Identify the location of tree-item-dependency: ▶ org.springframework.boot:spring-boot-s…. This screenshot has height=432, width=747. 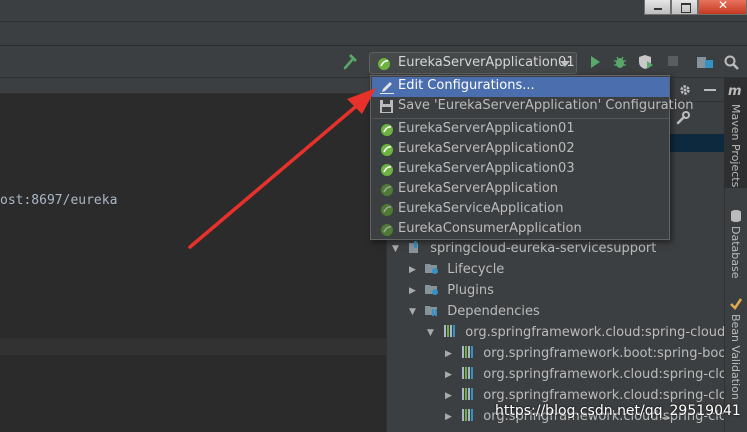
(596, 355).